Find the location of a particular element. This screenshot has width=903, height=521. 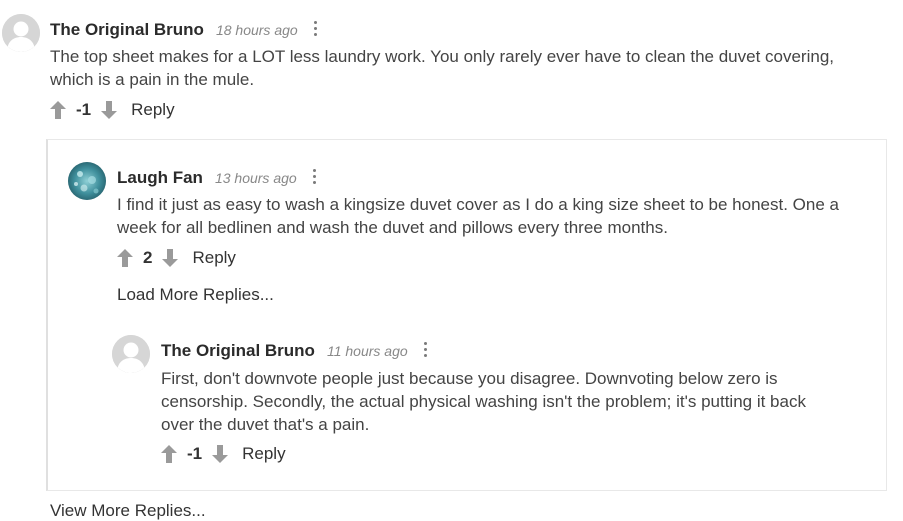

timestamp: 18 hours ago is located at coordinates (257, 30).